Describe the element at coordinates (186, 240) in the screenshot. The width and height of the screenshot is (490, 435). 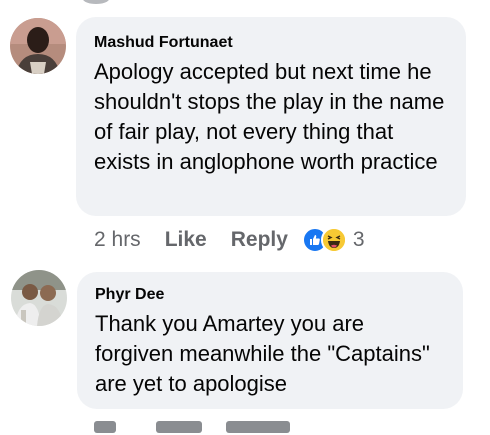
I see `like-button: Like` at that location.